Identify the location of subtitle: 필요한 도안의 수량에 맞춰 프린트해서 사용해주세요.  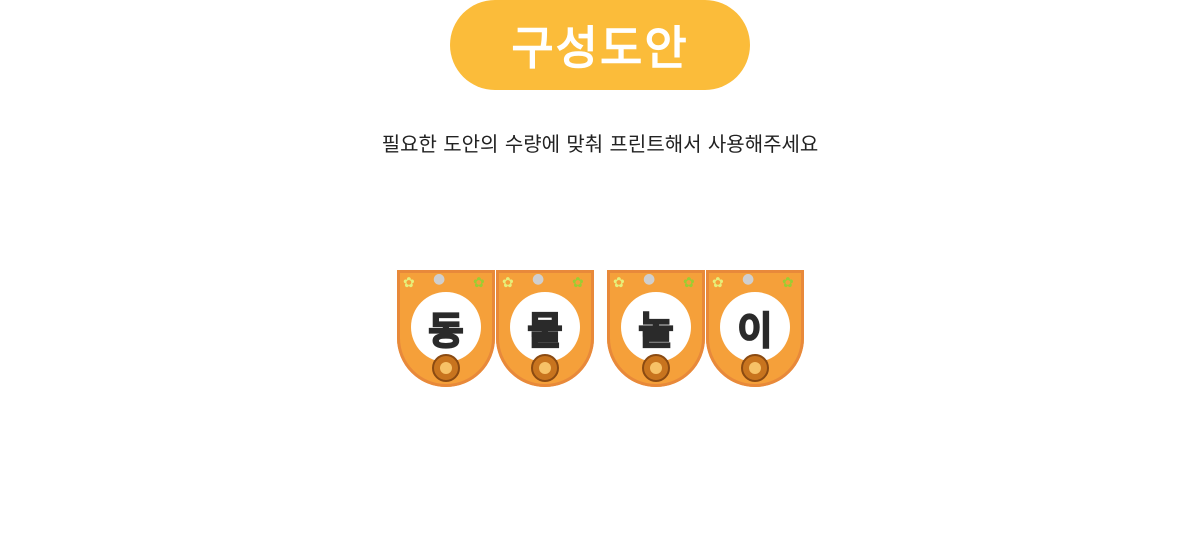
(600, 144).